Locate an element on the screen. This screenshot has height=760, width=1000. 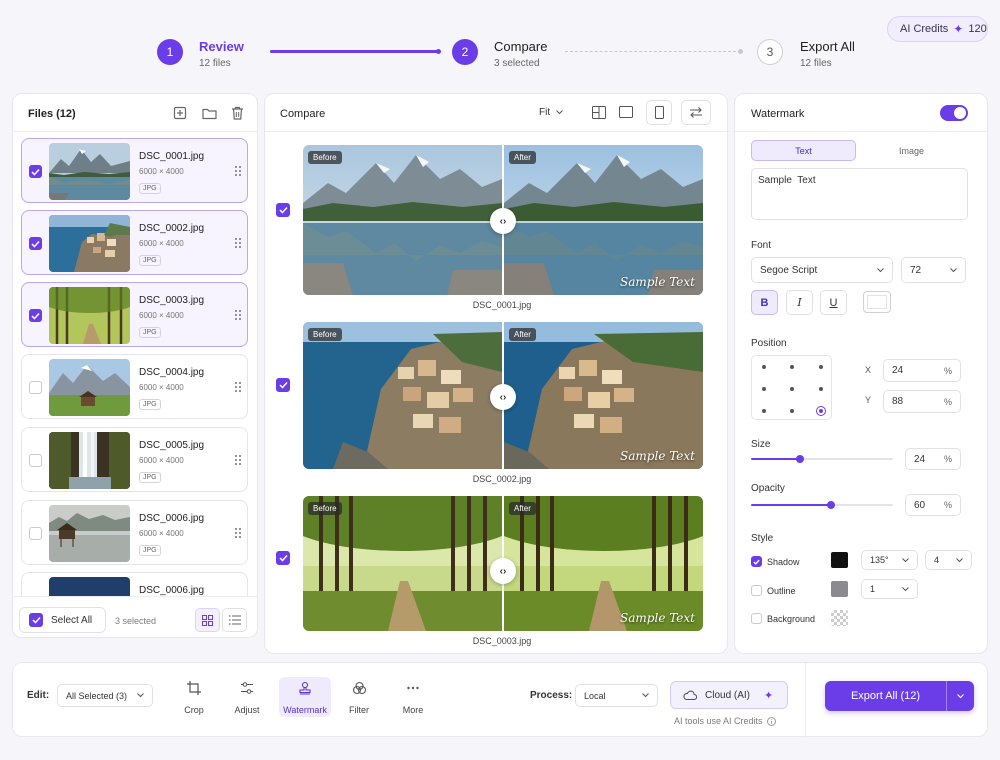
file-dimensions: 6000 × 4000 is located at coordinates (161, 533).